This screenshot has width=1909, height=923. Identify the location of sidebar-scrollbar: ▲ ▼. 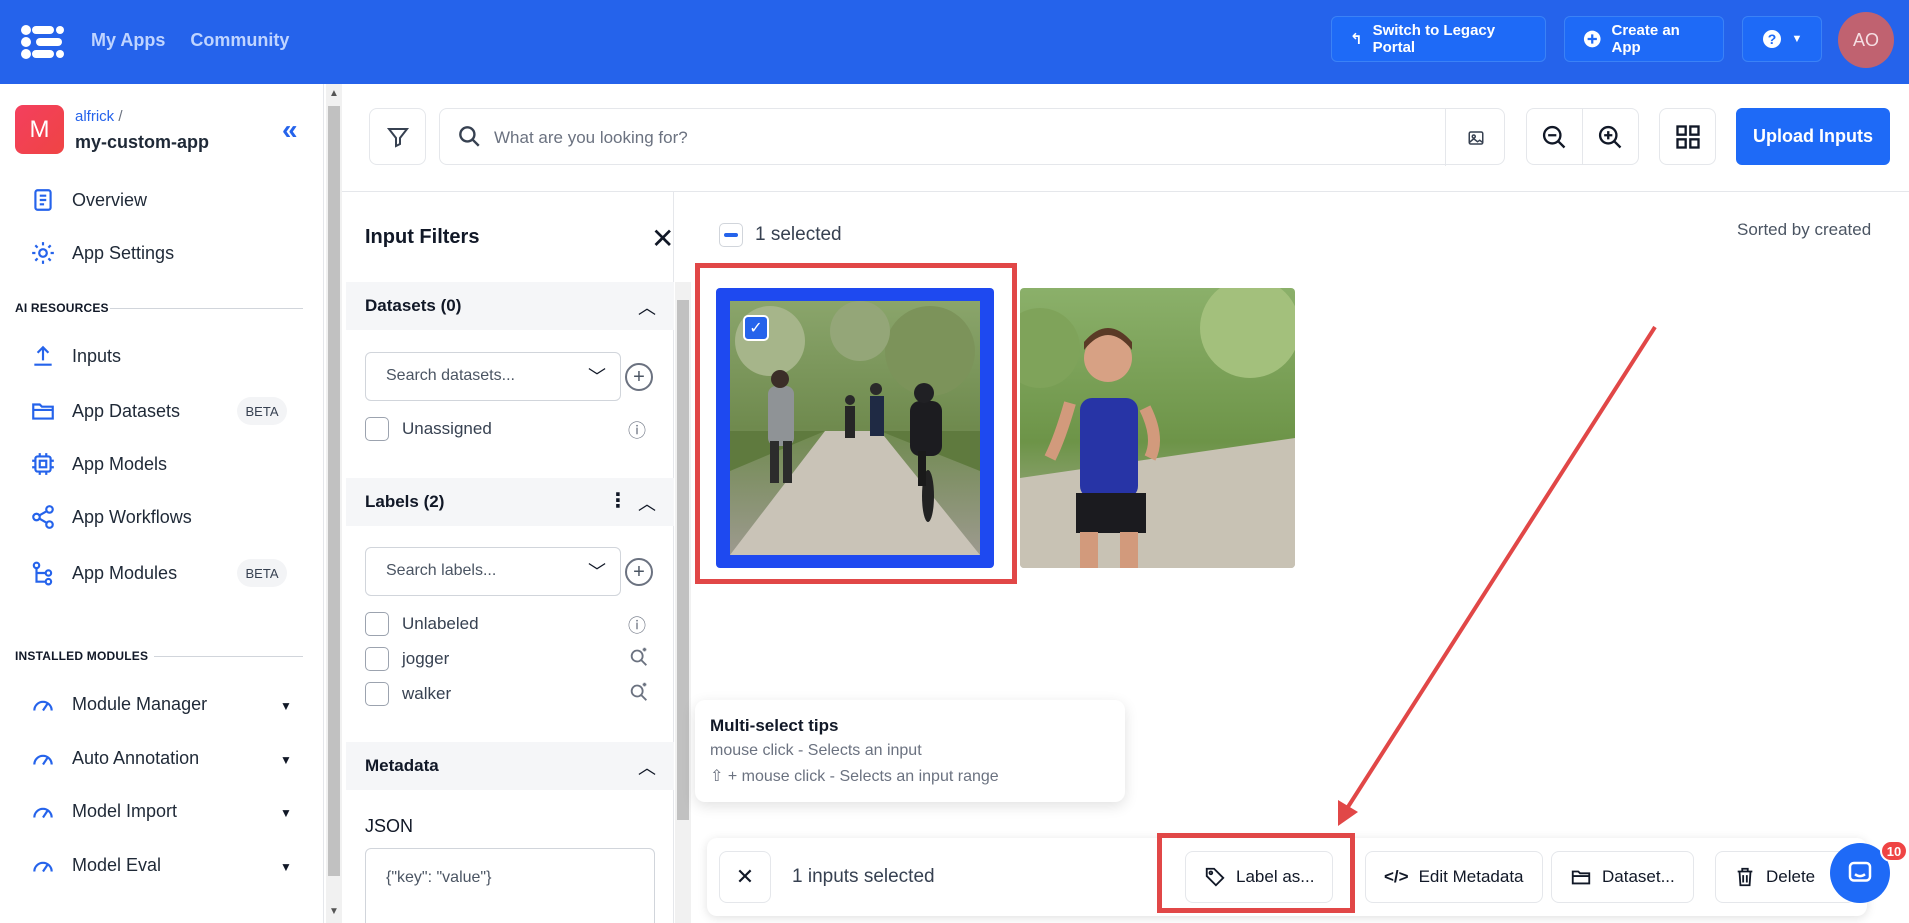
(334, 503).